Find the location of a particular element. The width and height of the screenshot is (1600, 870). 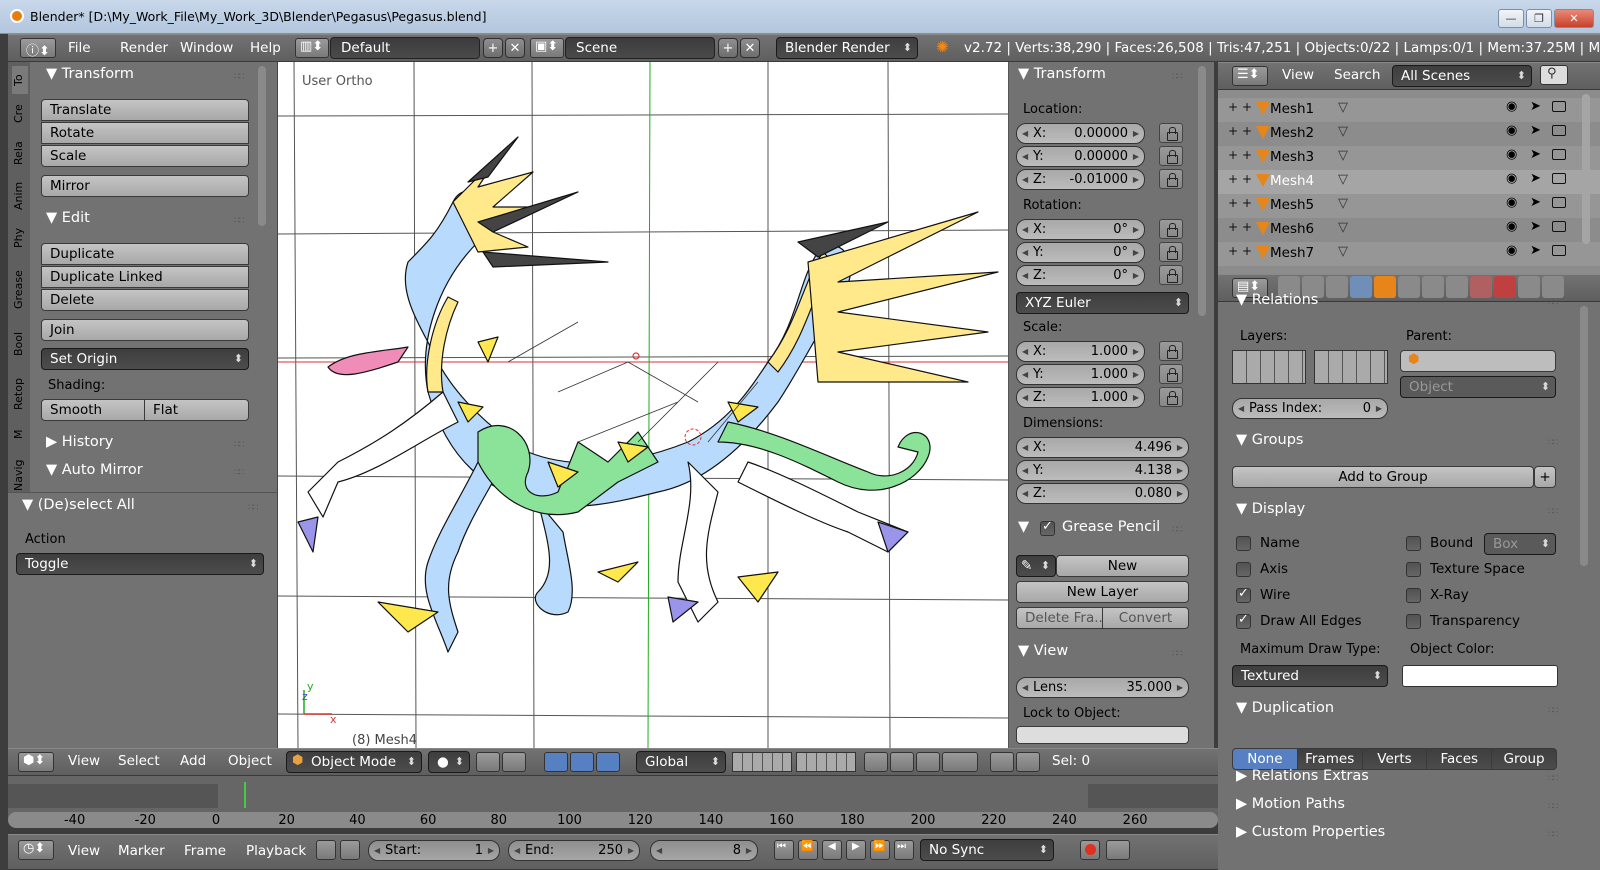

outliner-item-name: Mesh1 is located at coordinates (1292, 109).